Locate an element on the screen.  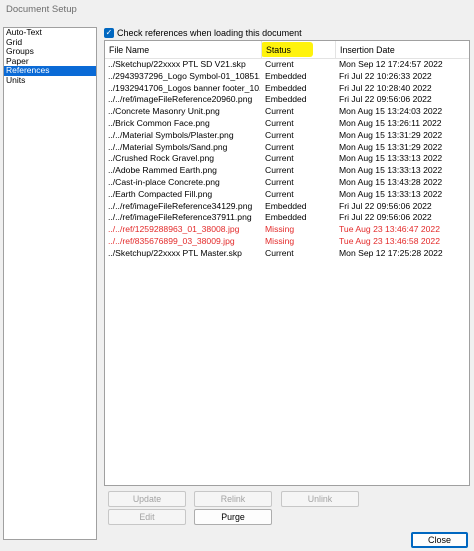
column-header-insertion-date: Insertion Date is located at coordinates (402, 50).